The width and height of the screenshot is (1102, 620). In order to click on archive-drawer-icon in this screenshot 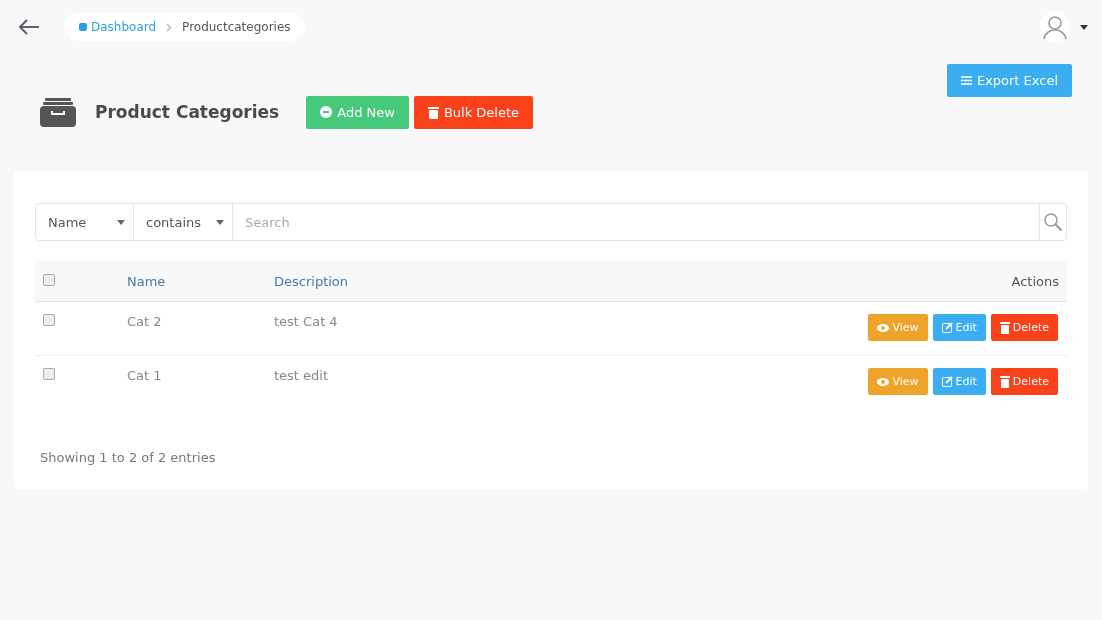, I will do `click(58, 112)`.